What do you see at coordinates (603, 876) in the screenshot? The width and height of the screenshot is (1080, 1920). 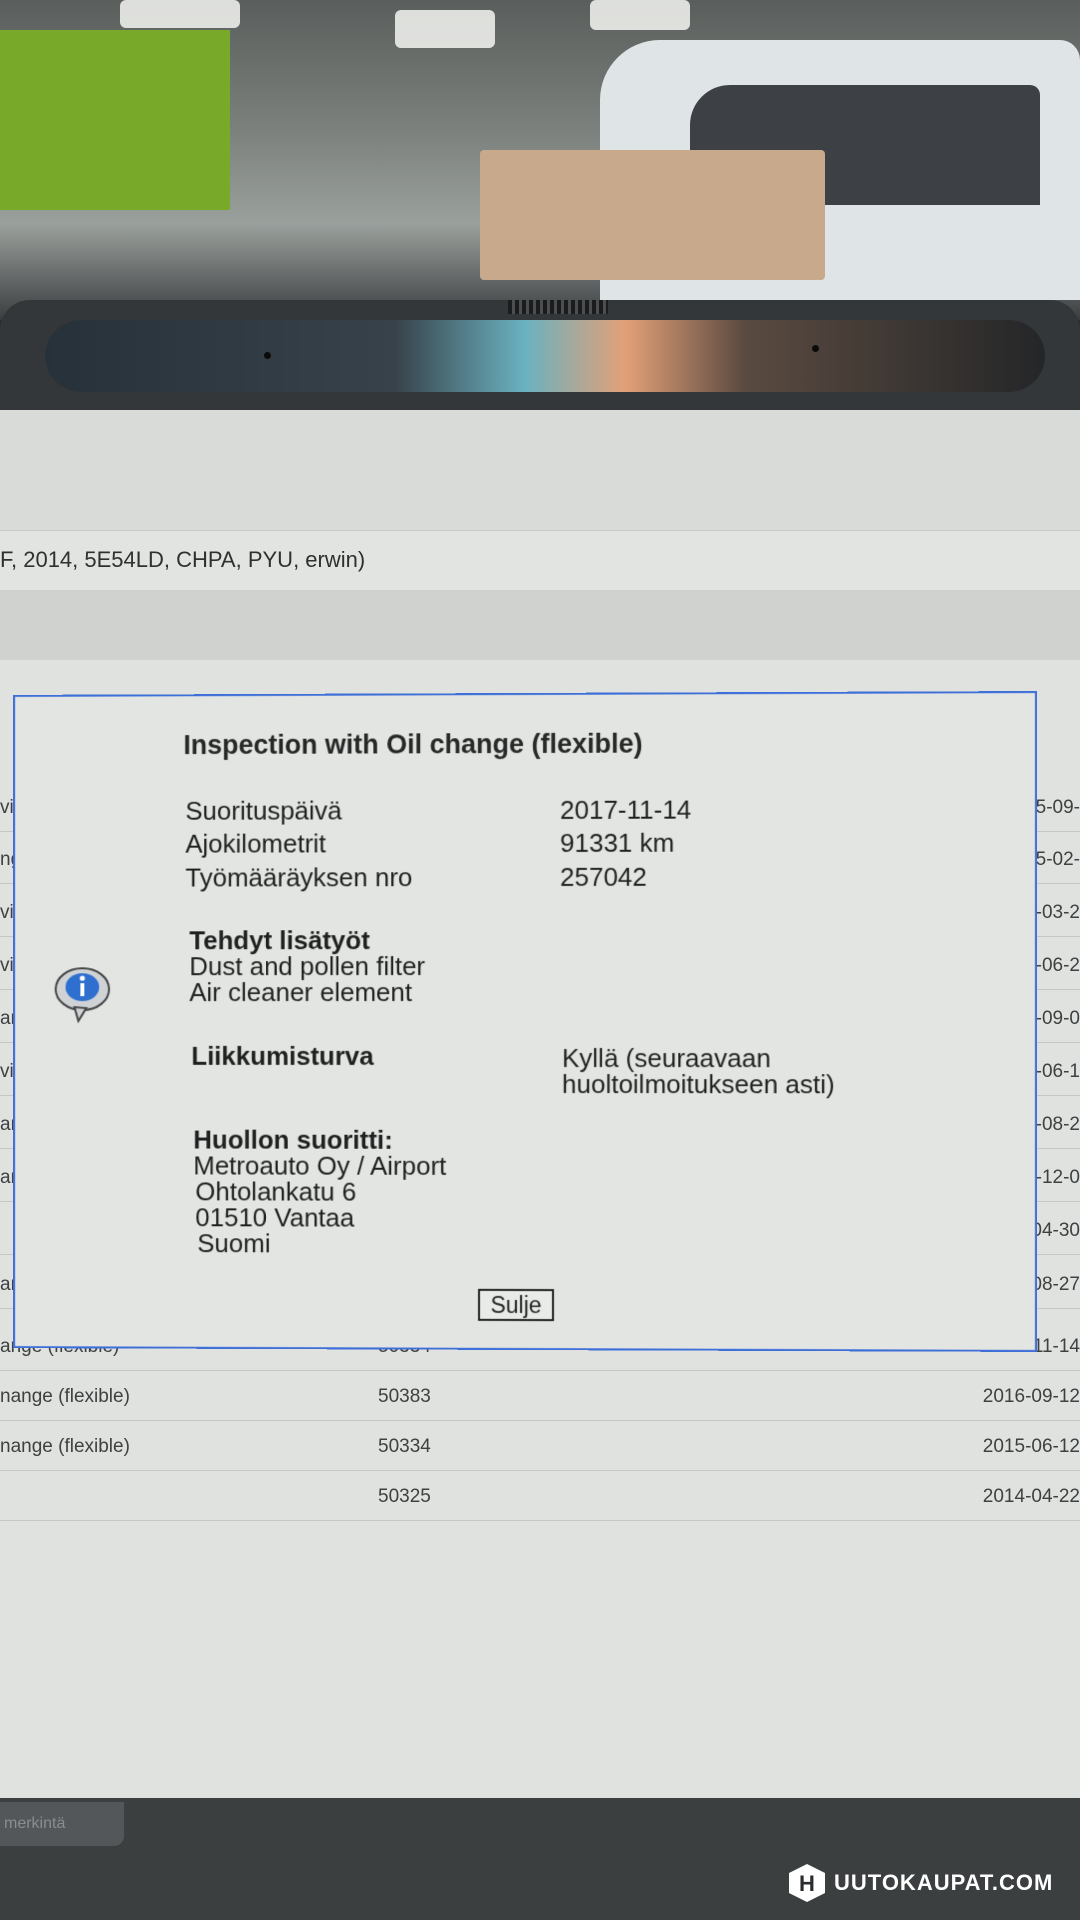 I see `field-value-tyomaarays: 257042` at bounding box center [603, 876].